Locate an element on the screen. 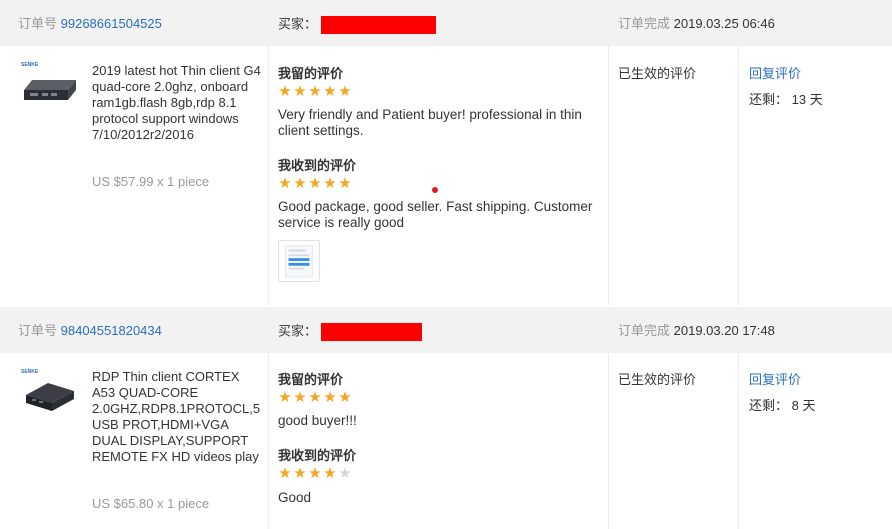 The image size is (892, 529). my-review-text: good buyer!!! is located at coordinates (317, 420).